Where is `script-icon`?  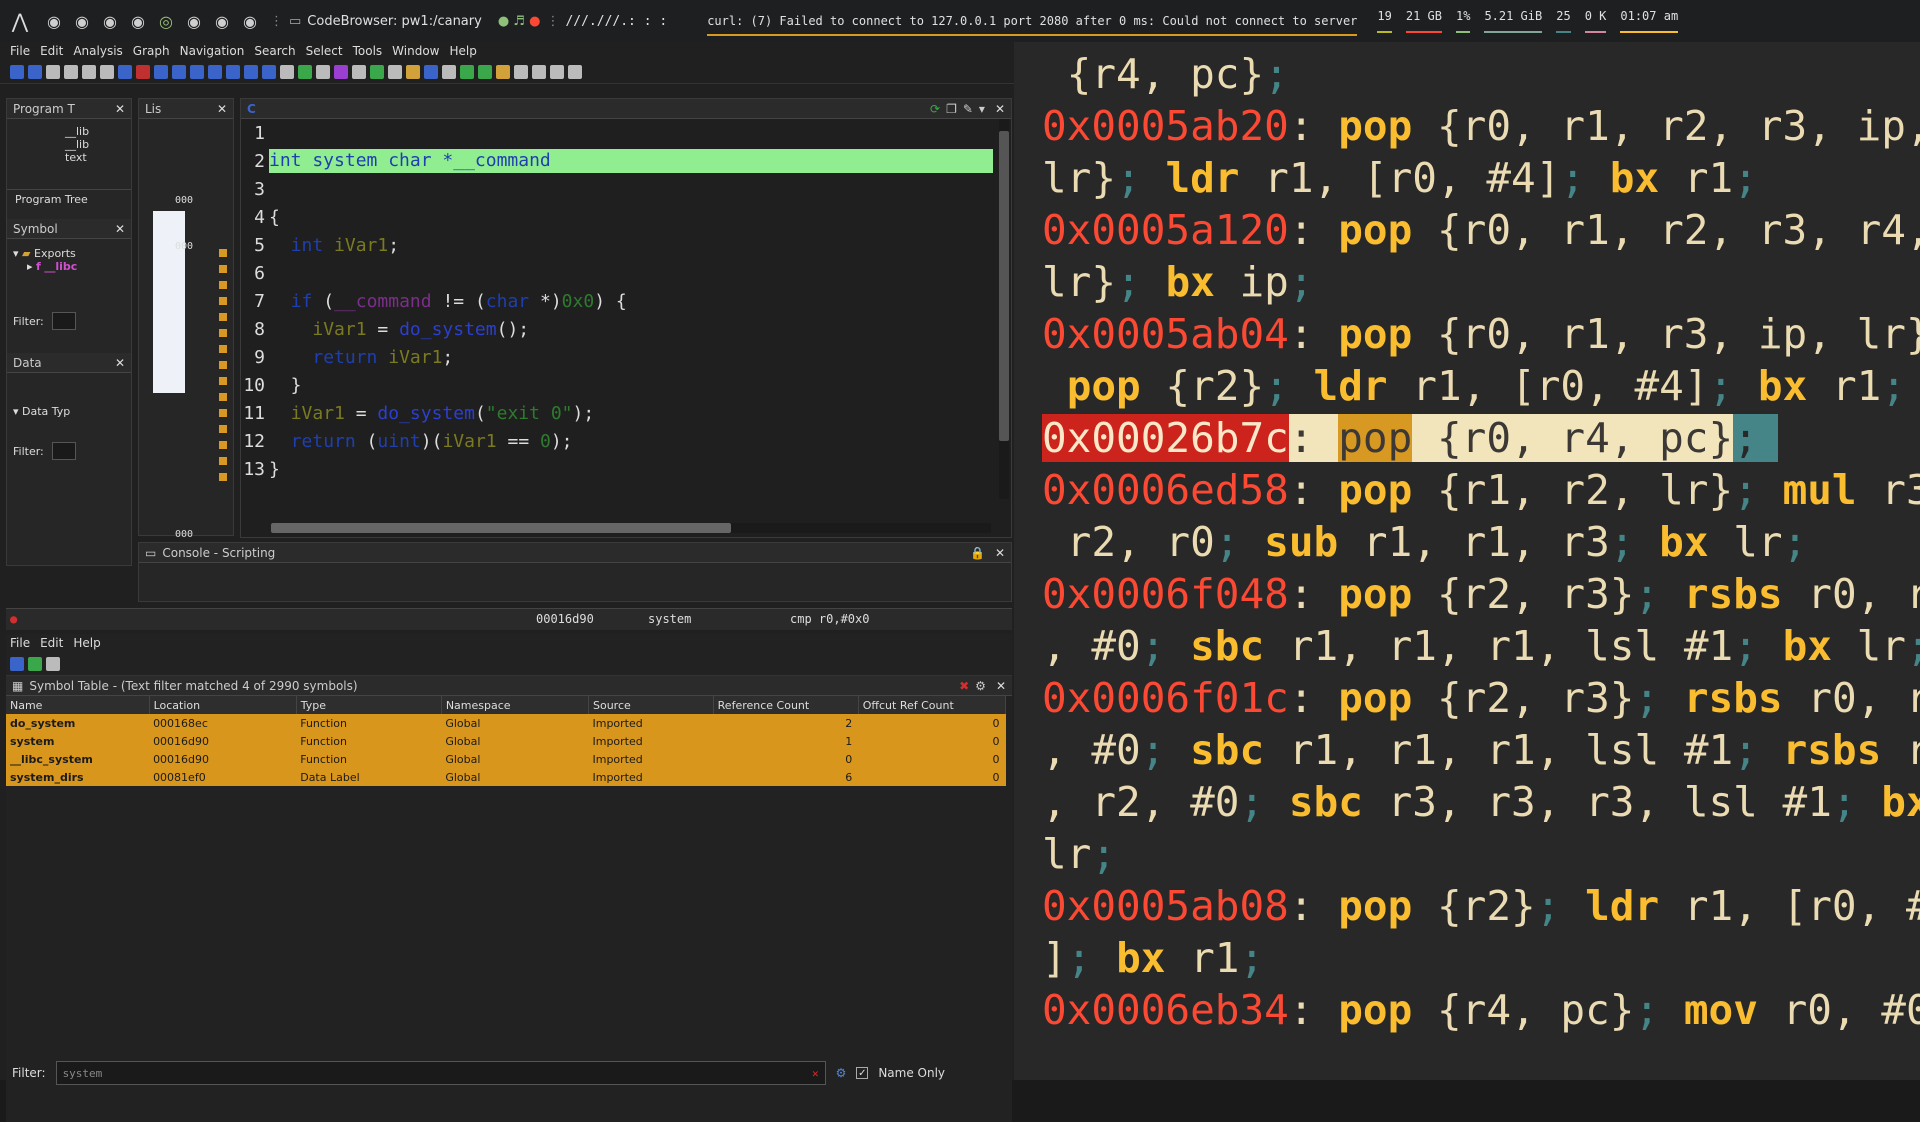 script-icon is located at coordinates (431, 71).